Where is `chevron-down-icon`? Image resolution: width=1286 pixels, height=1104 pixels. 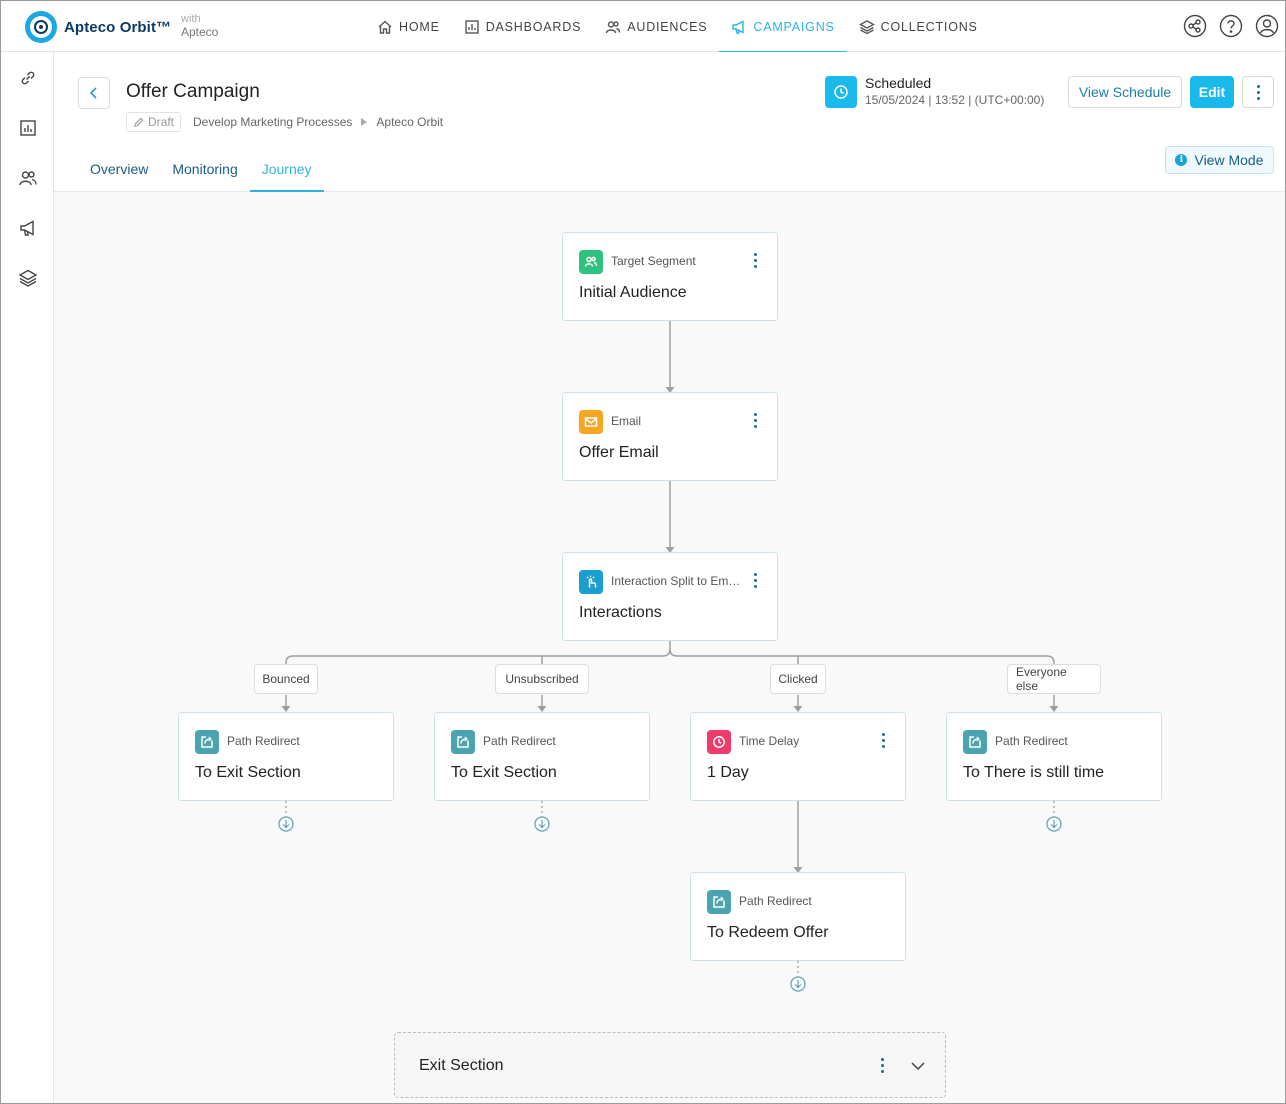
chevron-down-icon is located at coordinates (918, 1066).